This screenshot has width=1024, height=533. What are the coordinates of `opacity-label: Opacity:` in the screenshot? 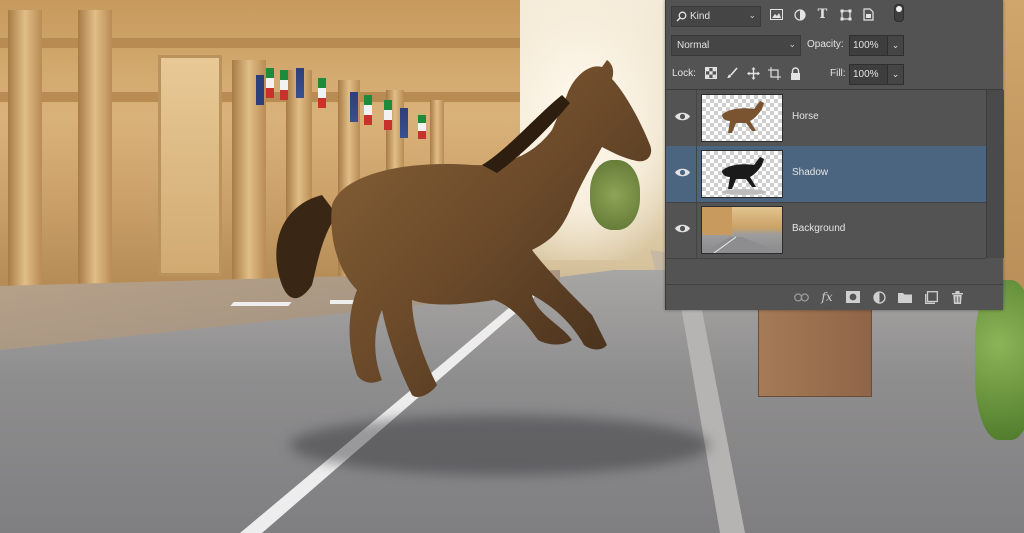 It's located at (825, 44).